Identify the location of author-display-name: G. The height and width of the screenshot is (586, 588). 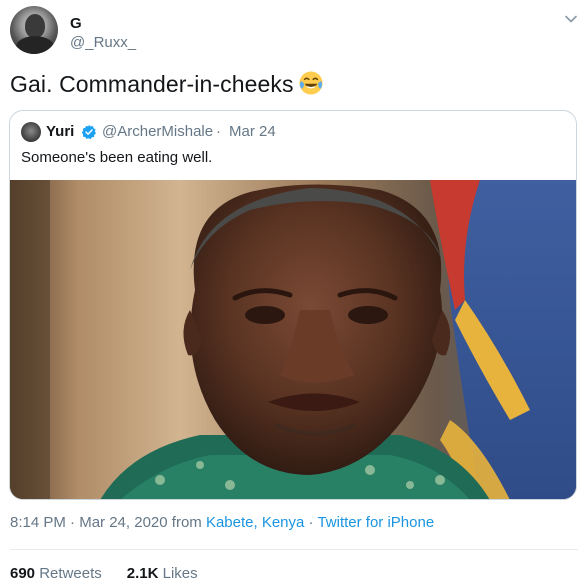
(76, 23).